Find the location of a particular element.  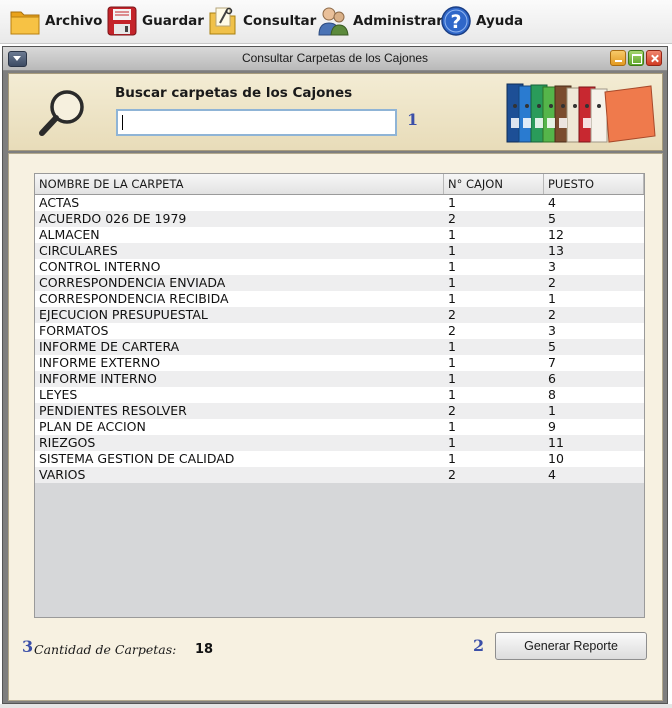

cell-nombre: PLAN DE ACCION is located at coordinates (92, 426).